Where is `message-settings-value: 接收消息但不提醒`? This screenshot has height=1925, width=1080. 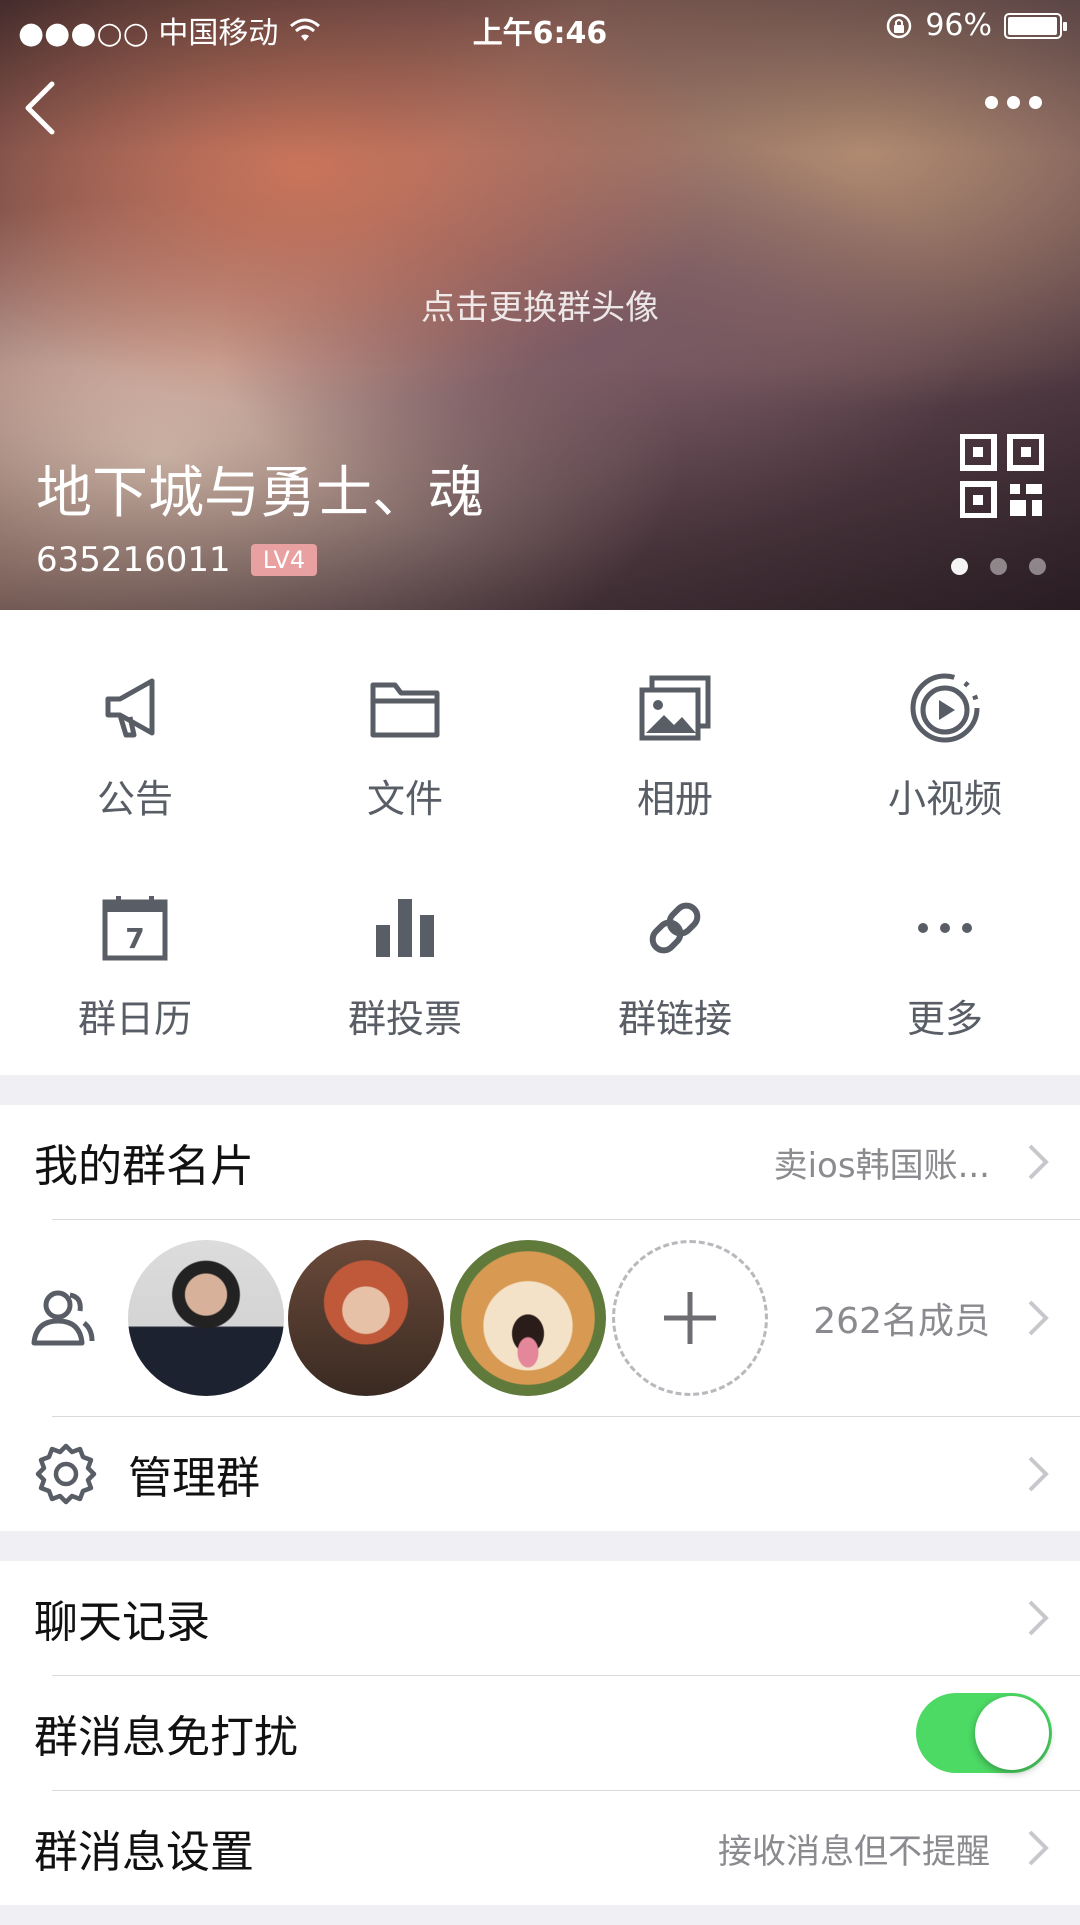
message-settings-value: 接收消息但不提醒 is located at coordinates (854, 1851).